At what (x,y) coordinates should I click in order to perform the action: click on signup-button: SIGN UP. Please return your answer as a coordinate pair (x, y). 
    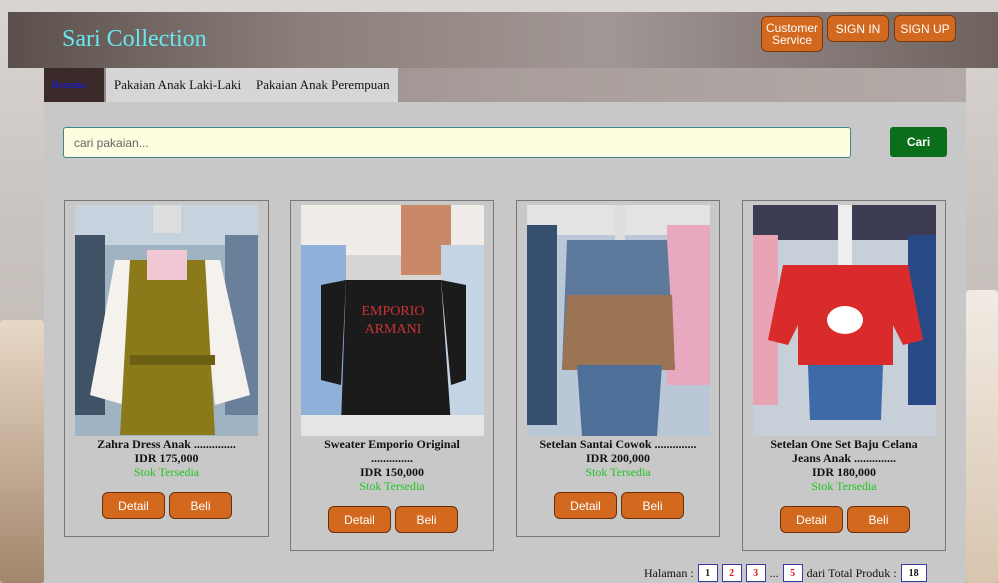
    Looking at the image, I should click on (925, 28).